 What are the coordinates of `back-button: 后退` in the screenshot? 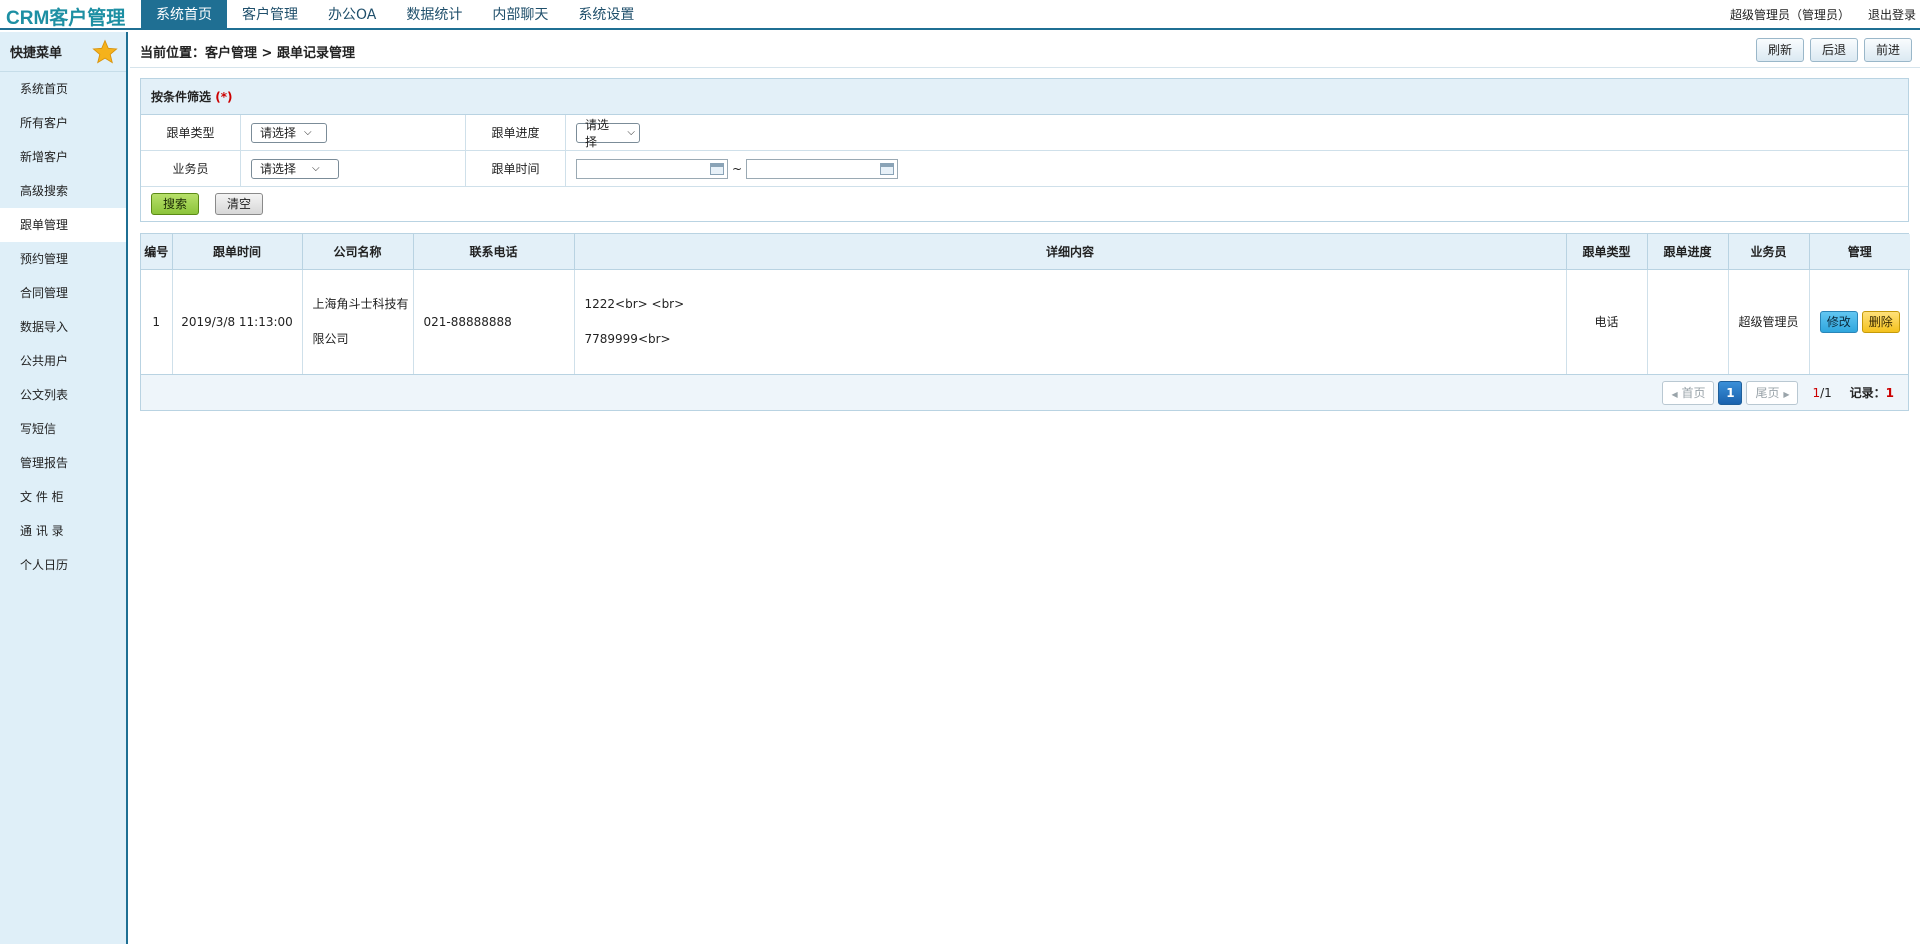 It's located at (1833, 50).